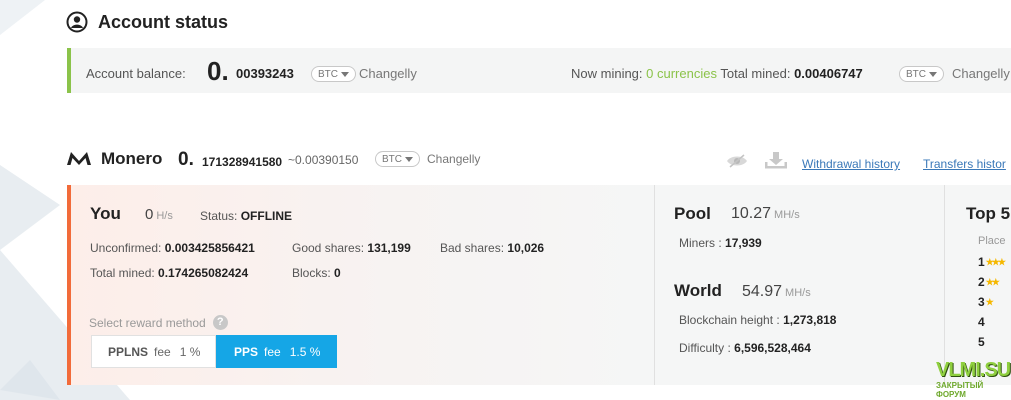 The width and height of the screenshot is (1011, 400). I want to click on watermark-line1: VLMI.SU, so click(973, 370).